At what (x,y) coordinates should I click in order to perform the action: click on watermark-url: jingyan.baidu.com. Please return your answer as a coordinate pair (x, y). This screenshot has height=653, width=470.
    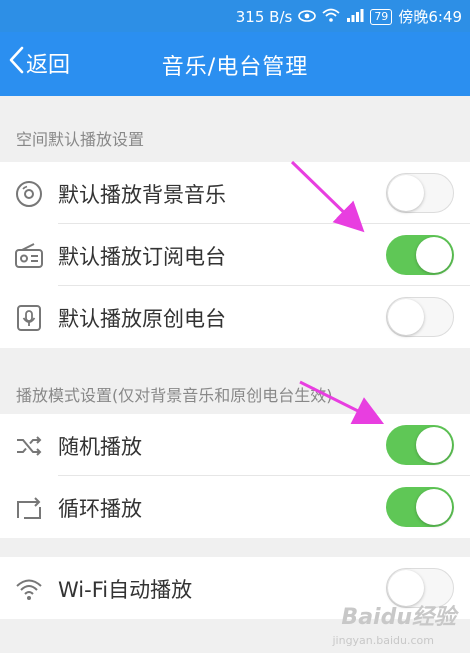
    Looking at the image, I should click on (383, 640).